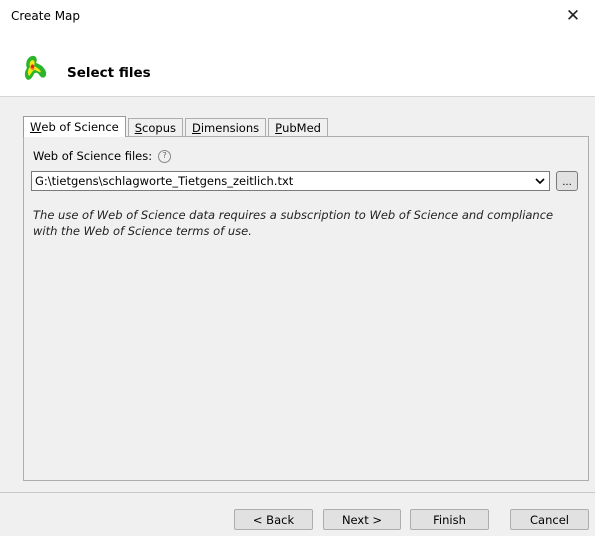 This screenshot has height=536, width=595. What do you see at coordinates (109, 73) in the screenshot?
I see `page-title: Select files` at bounding box center [109, 73].